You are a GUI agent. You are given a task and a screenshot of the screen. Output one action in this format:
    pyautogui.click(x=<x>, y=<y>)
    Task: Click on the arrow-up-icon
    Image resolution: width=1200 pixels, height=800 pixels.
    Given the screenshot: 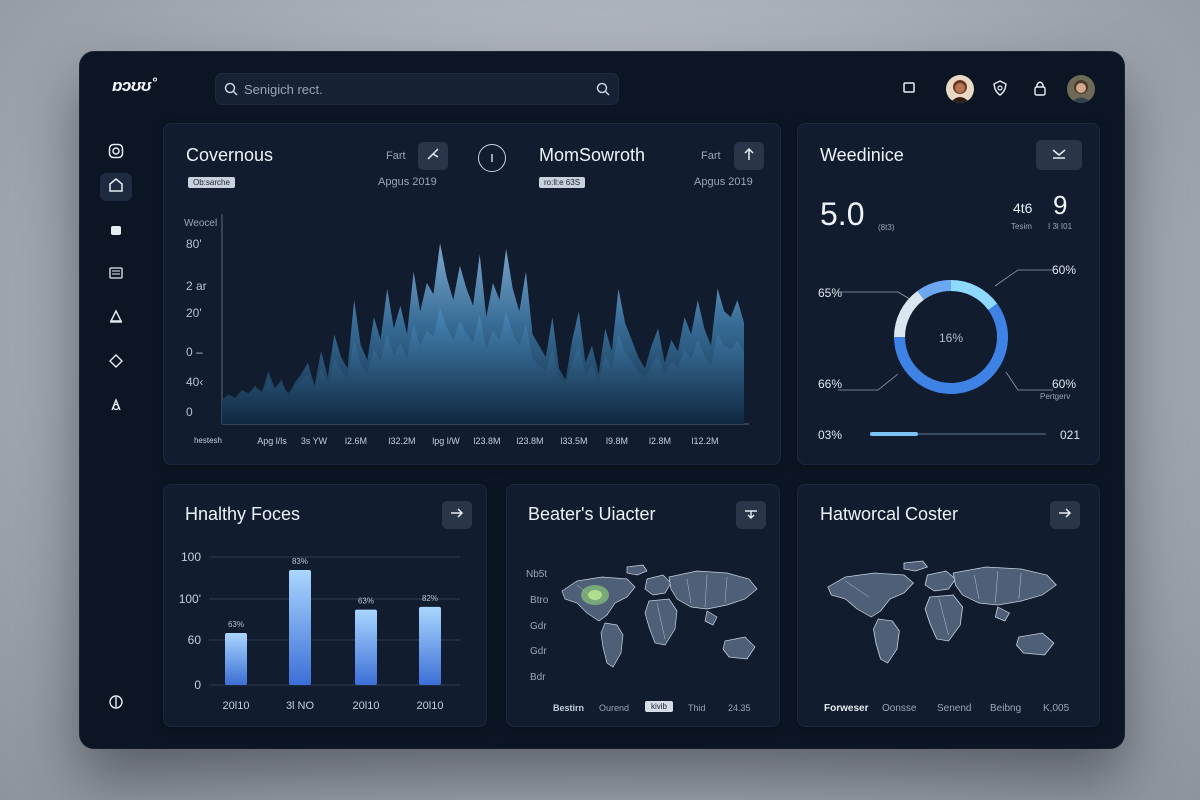 What is the action you would take?
    pyautogui.click(x=749, y=156)
    